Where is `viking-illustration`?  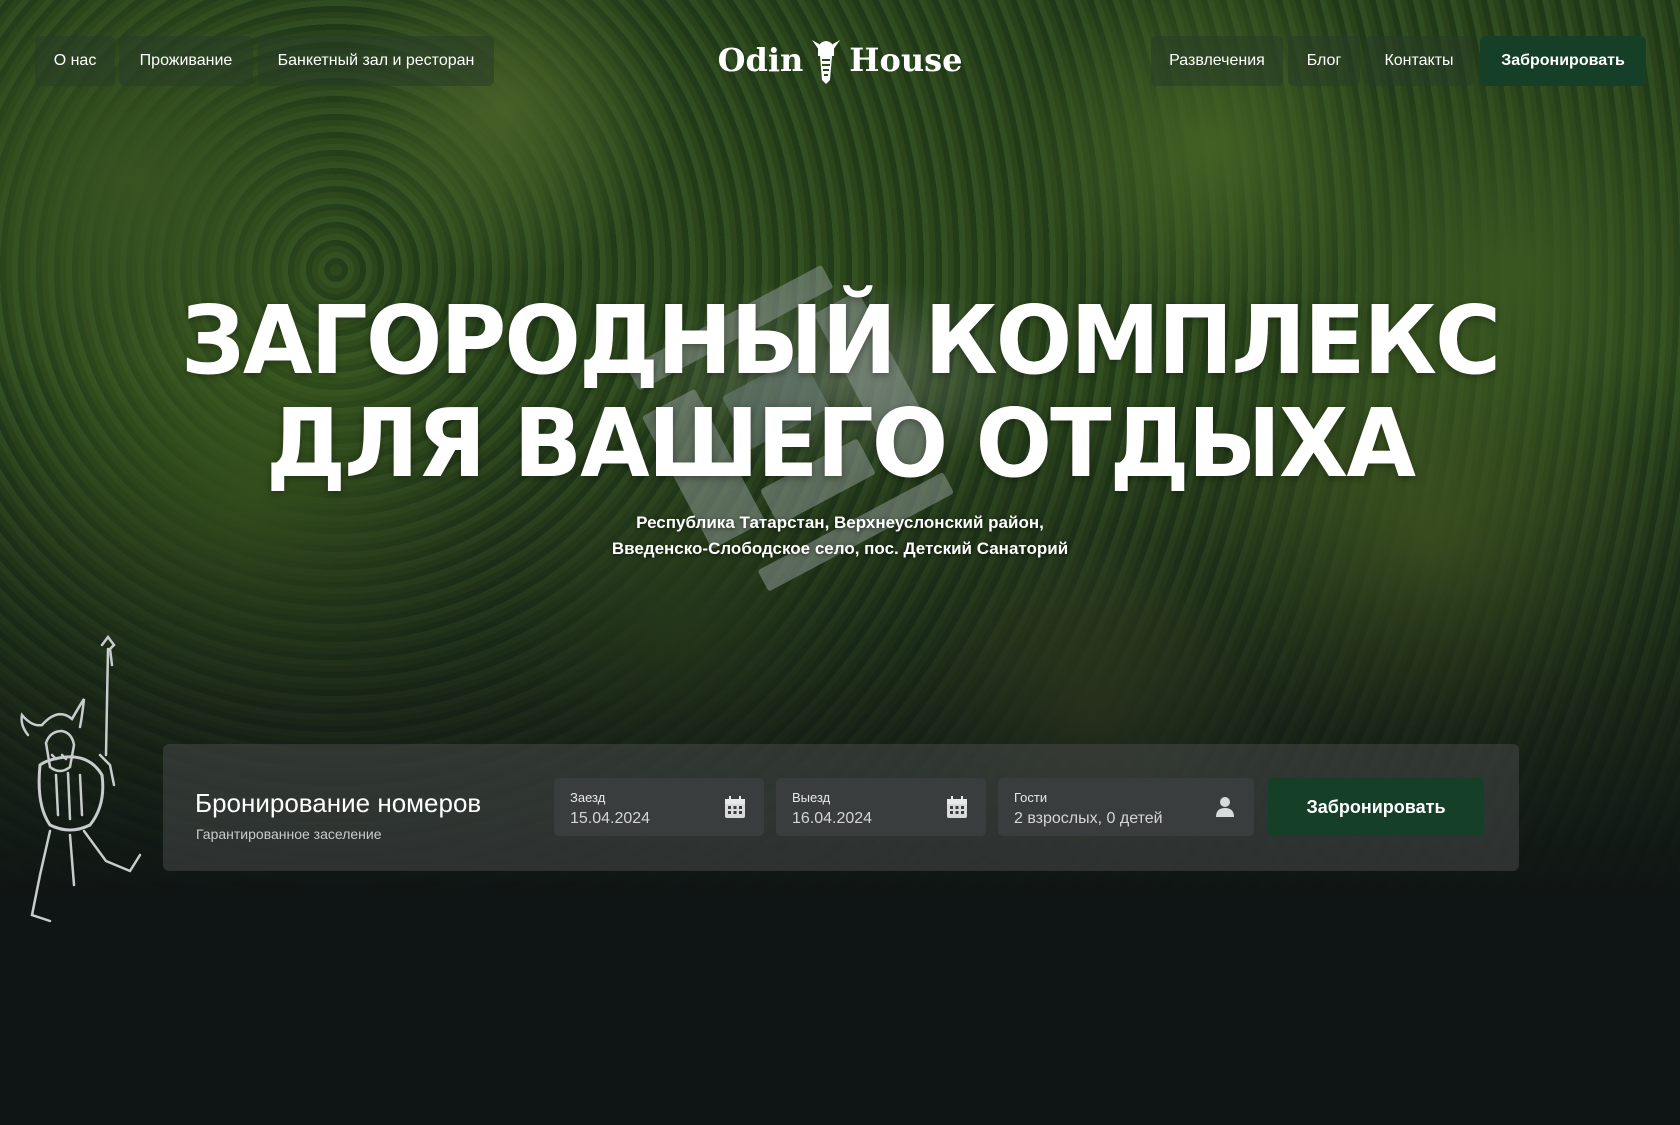 viking-illustration is located at coordinates (85, 789).